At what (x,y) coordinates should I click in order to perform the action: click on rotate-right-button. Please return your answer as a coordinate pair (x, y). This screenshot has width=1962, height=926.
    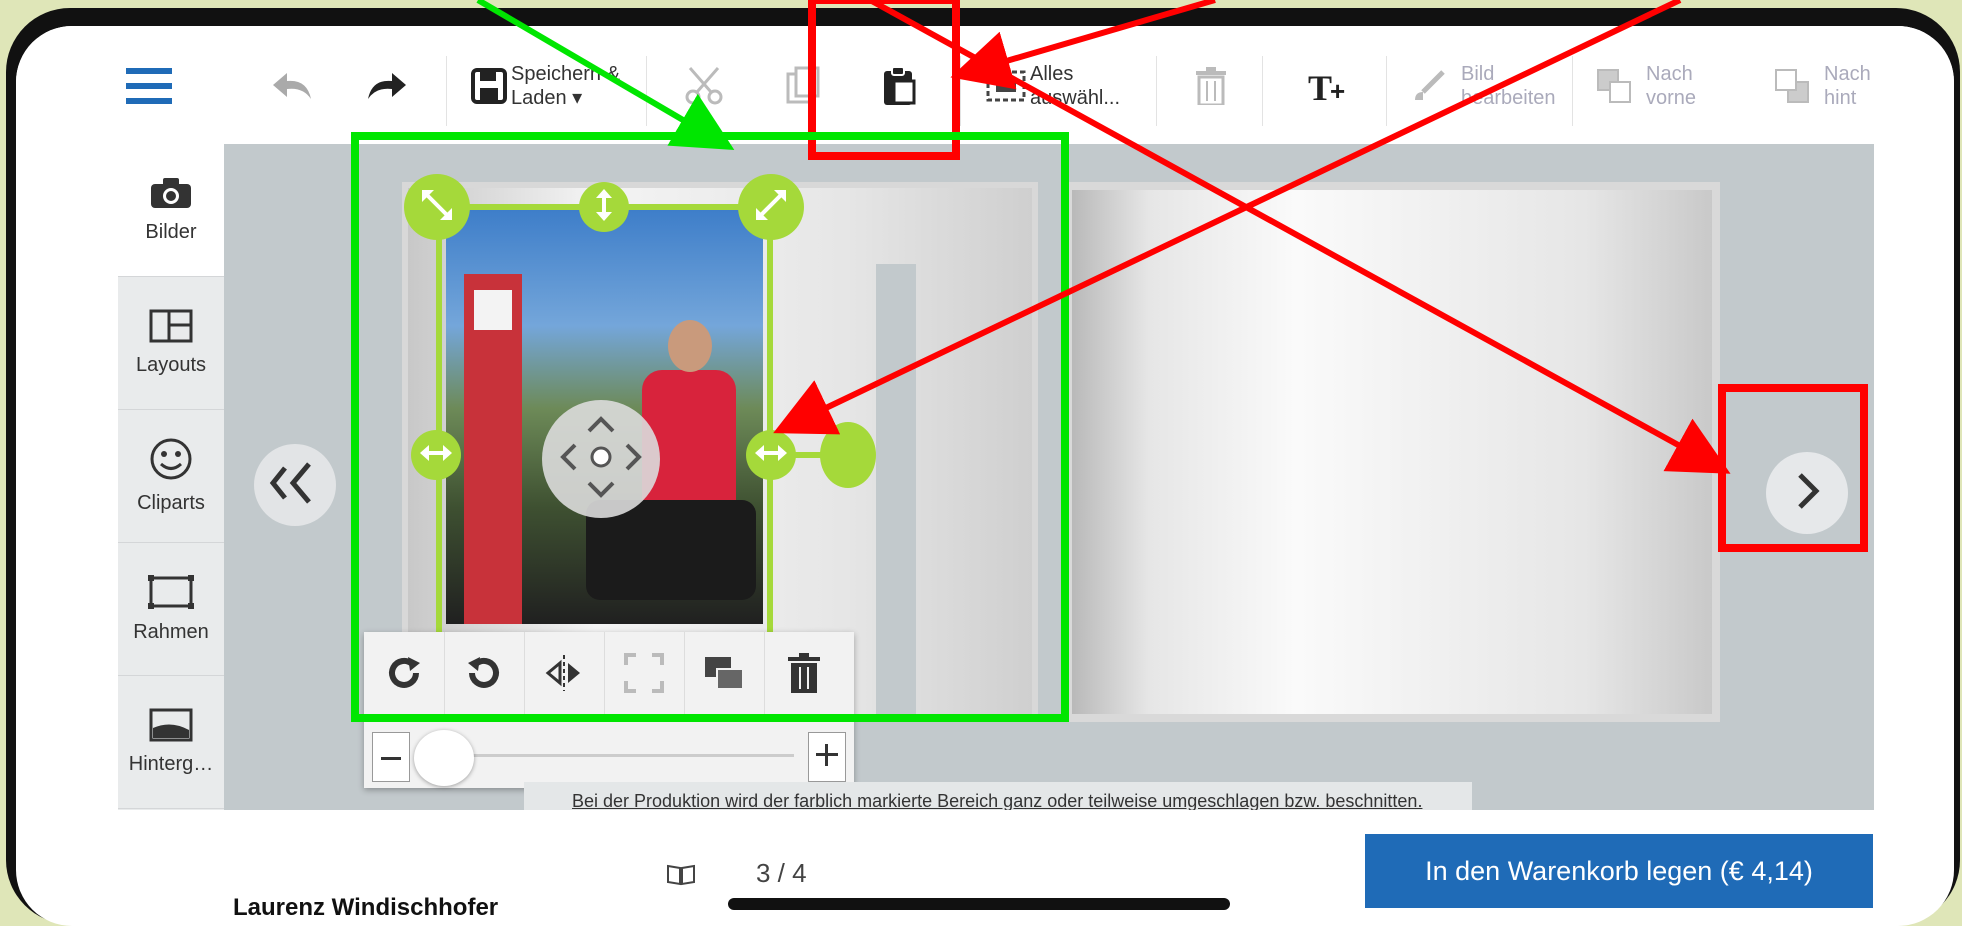
    Looking at the image, I should click on (404, 675).